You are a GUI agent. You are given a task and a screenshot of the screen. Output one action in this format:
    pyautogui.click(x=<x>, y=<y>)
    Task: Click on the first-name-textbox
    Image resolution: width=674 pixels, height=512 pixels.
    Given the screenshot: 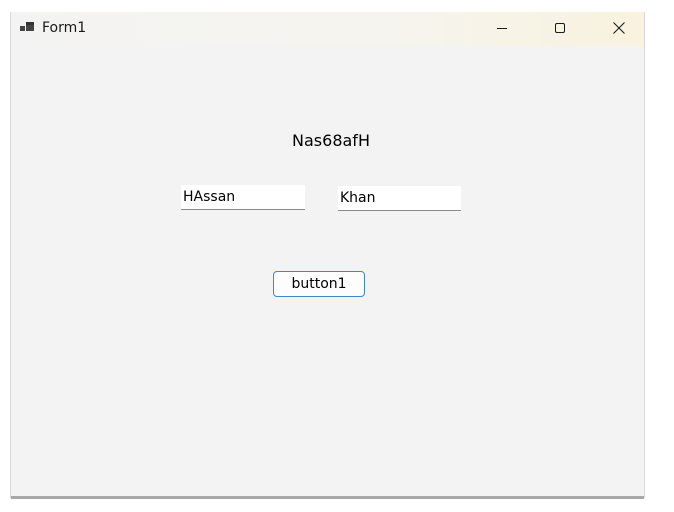 What is the action you would take?
    pyautogui.click(x=243, y=197)
    